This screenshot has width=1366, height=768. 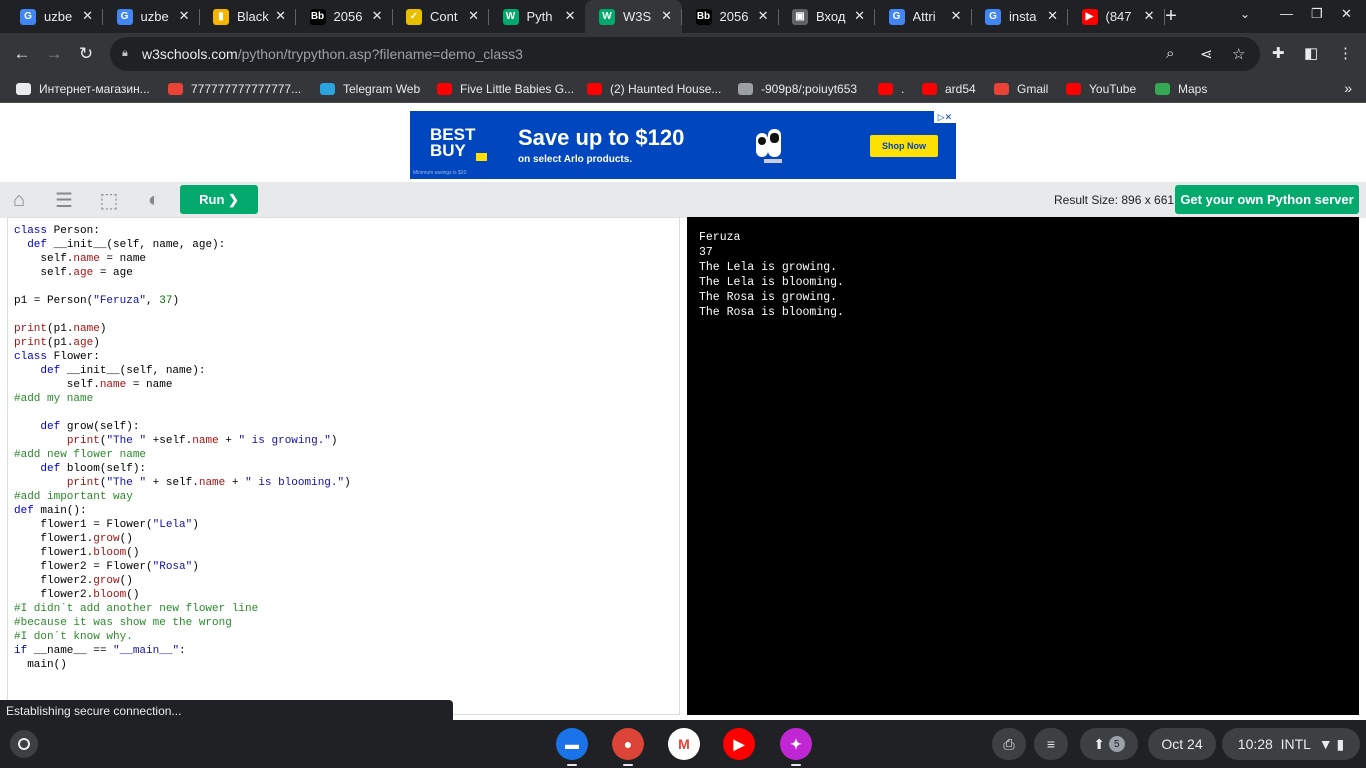 What do you see at coordinates (1348, 88) in the screenshot?
I see `bookmarks-overflow-icon: »` at bounding box center [1348, 88].